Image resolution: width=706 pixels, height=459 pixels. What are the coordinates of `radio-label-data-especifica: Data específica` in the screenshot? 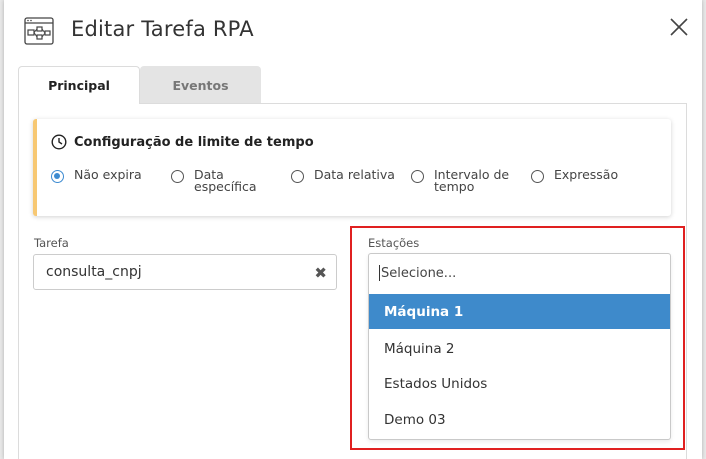 It's located at (225, 180).